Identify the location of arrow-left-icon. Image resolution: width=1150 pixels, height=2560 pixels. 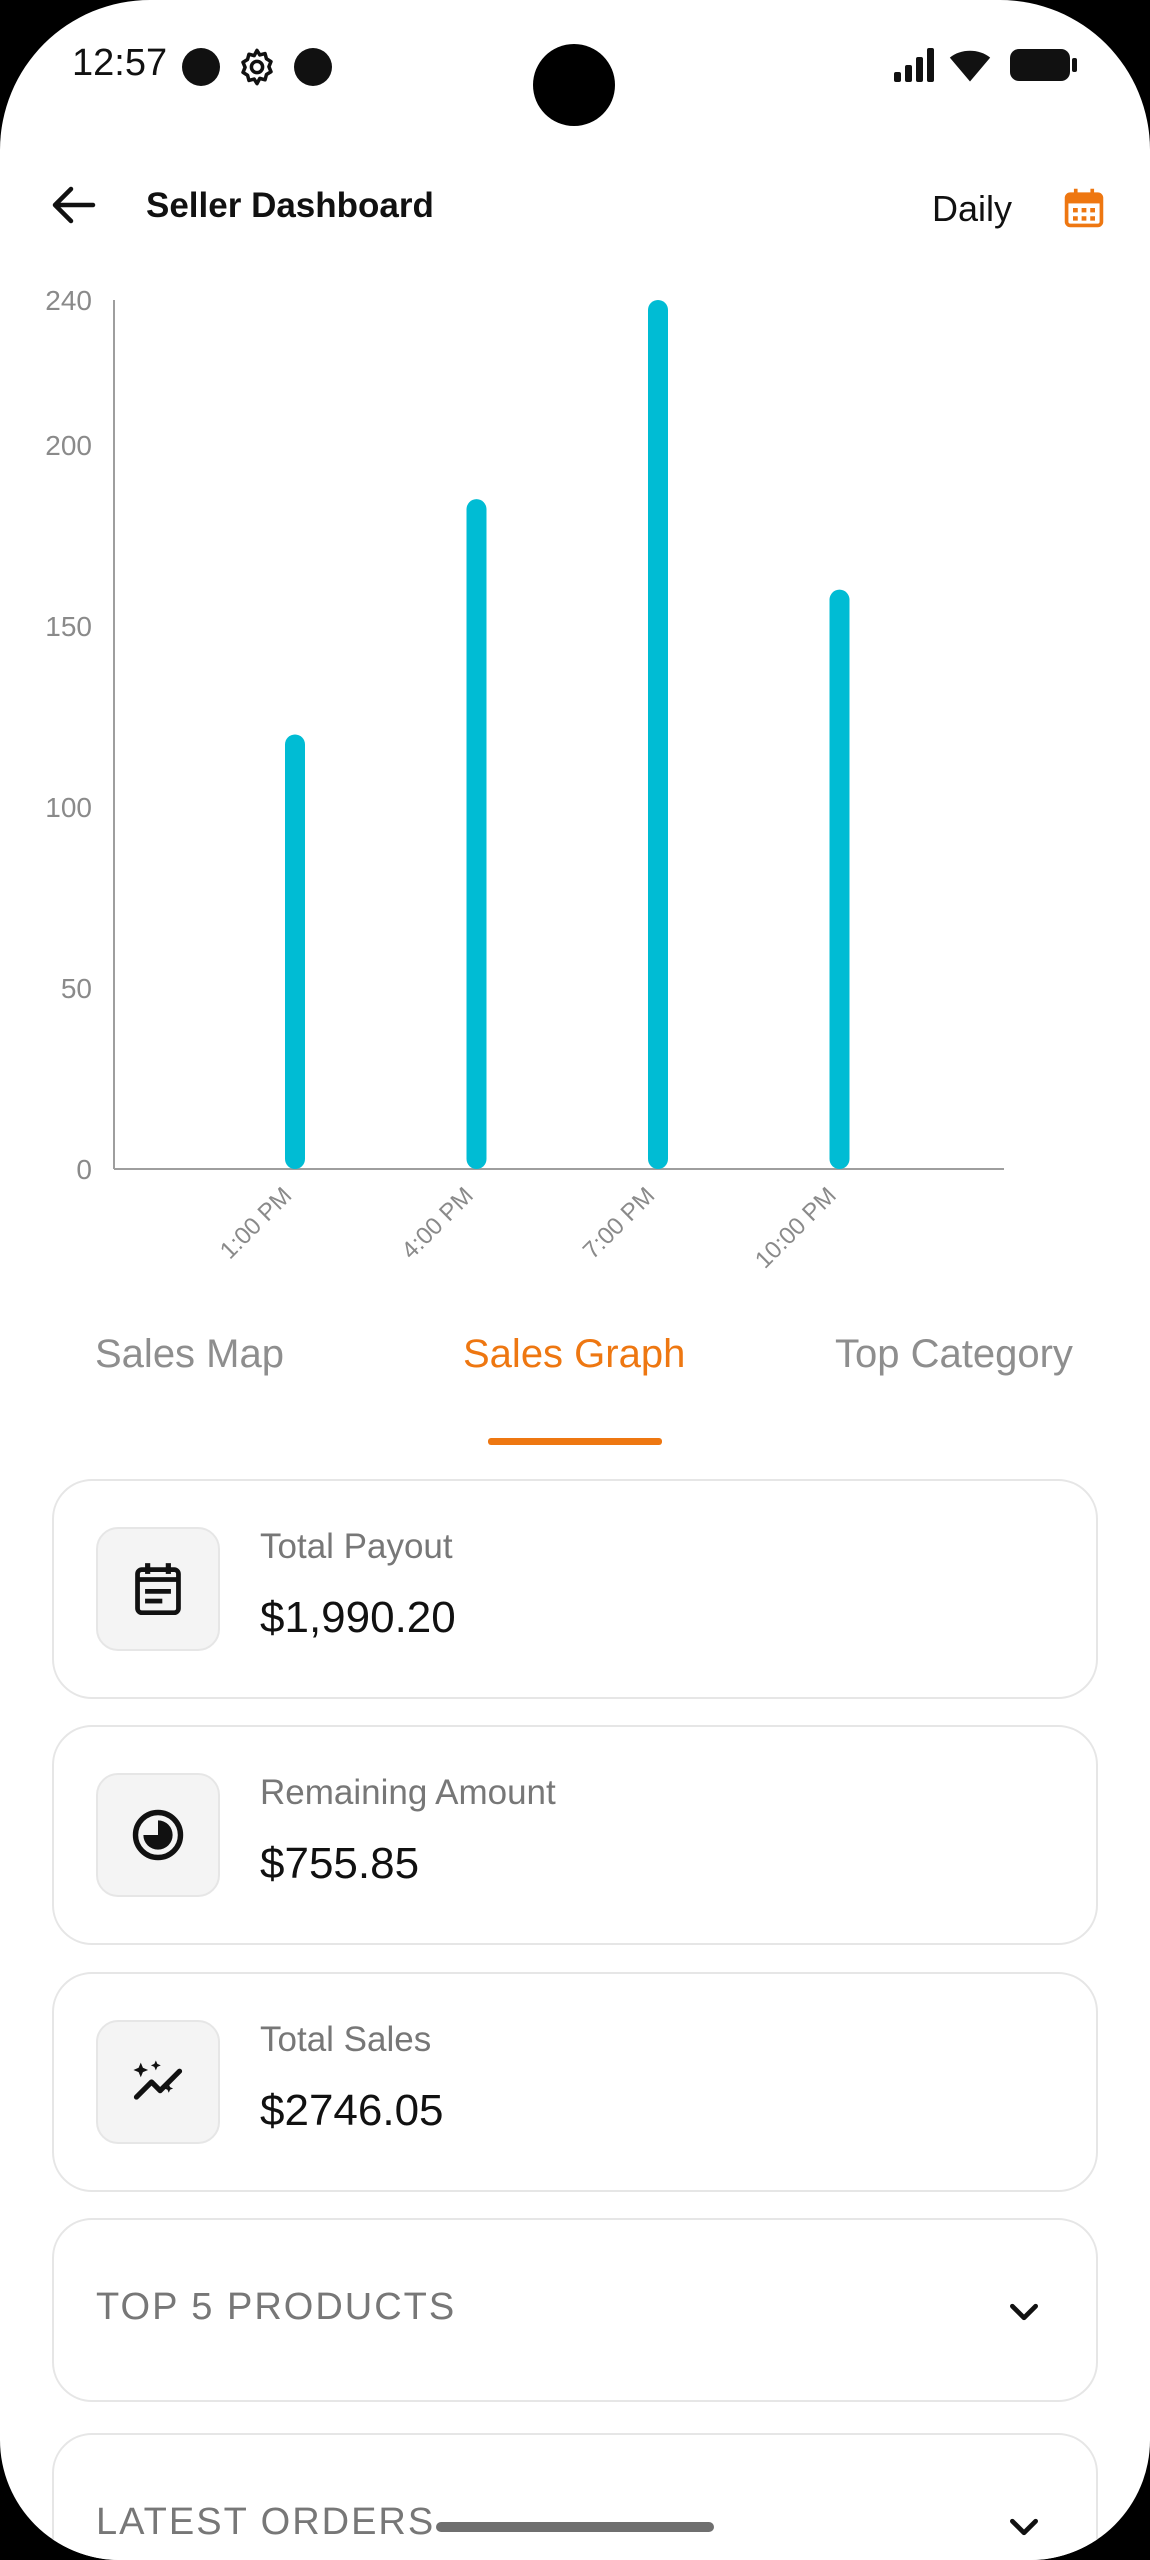
(74, 205).